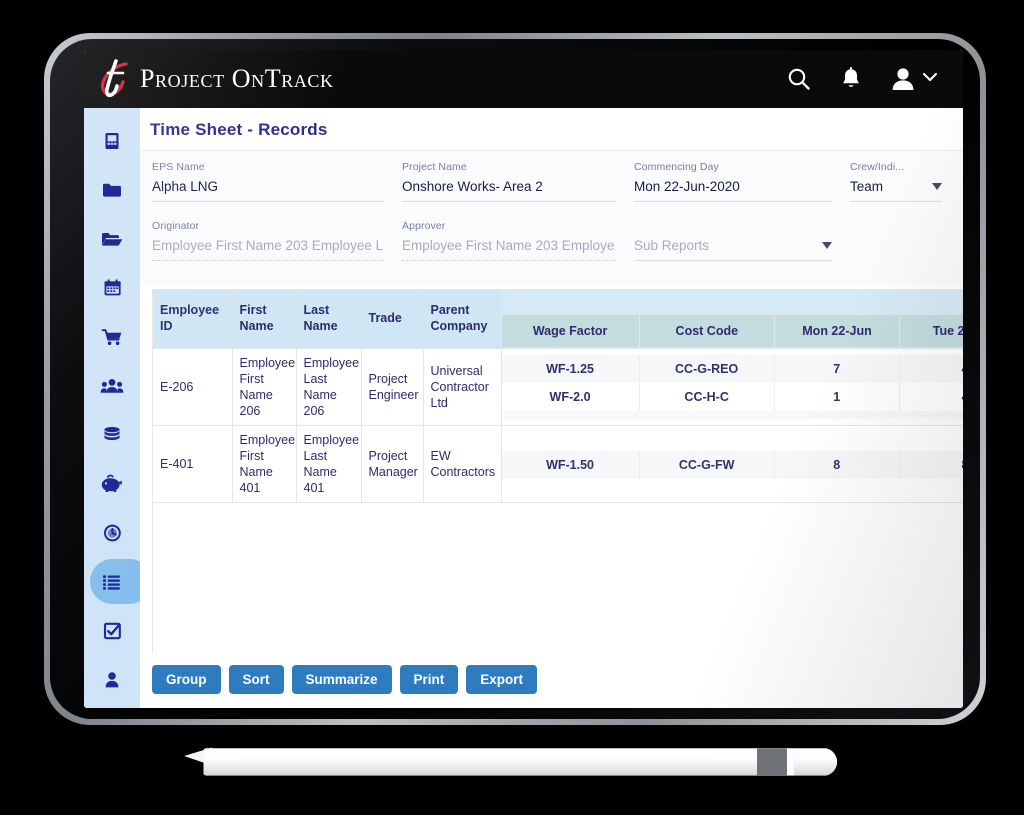  Describe the element at coordinates (186, 679) in the screenshot. I see `group-button: Group` at that location.